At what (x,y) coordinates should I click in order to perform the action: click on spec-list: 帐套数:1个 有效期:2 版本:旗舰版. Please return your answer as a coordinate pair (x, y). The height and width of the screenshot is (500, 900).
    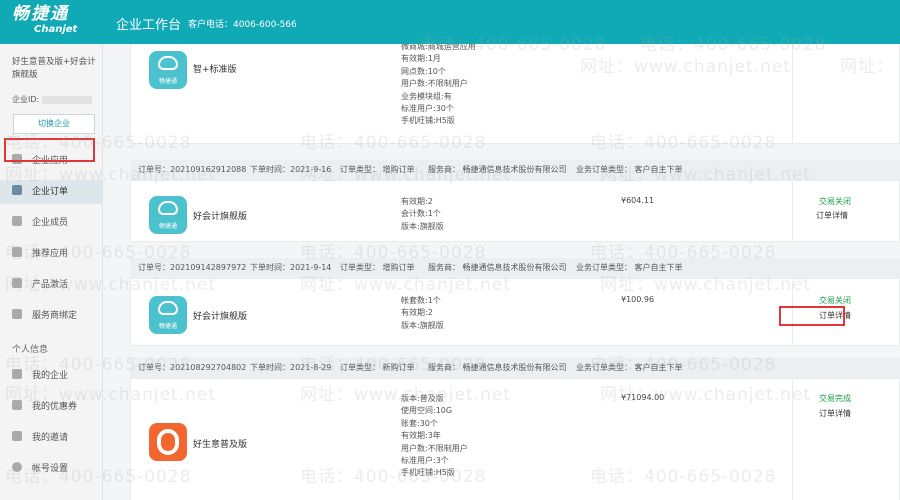
    Looking at the image, I should click on (422, 313).